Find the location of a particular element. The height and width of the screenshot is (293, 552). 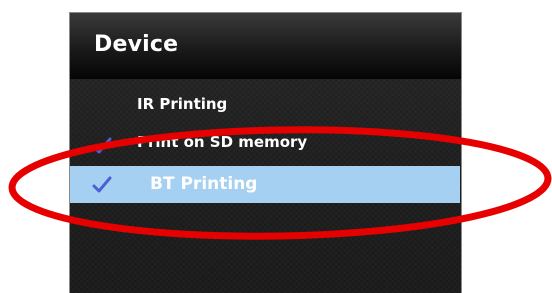

menu-item-label: BT Printing is located at coordinates (204, 184).